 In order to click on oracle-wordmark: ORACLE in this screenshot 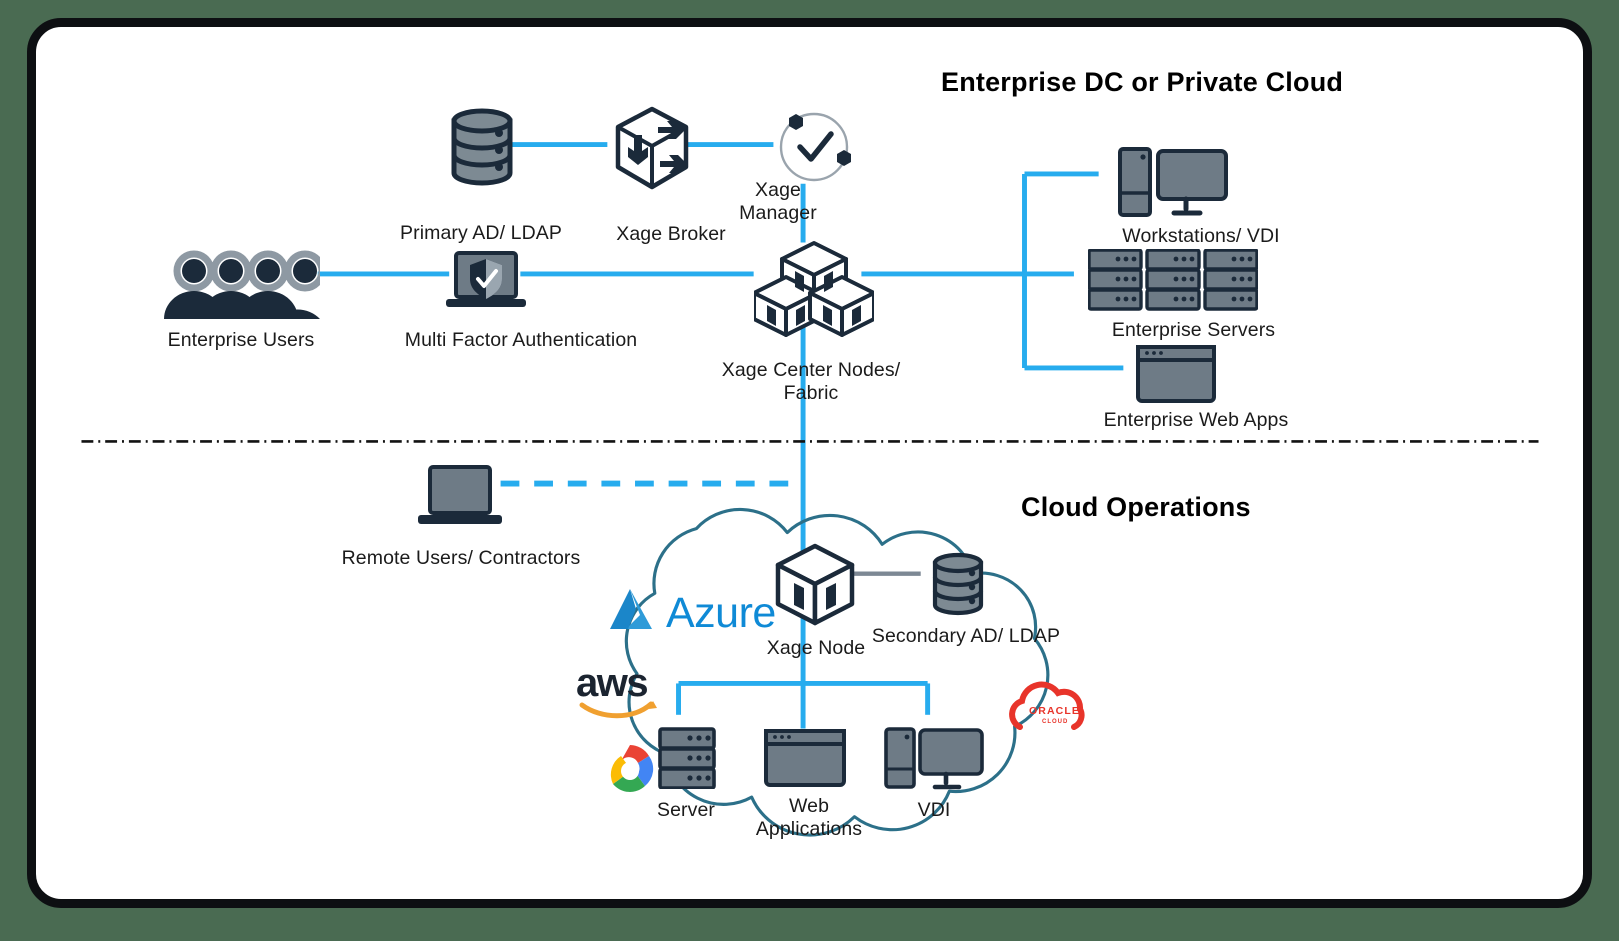, I will do `click(1054, 711)`.